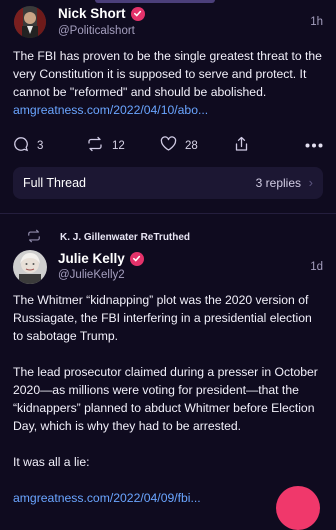 The width and height of the screenshot is (336, 530). Describe the element at coordinates (51, 462) in the screenshot. I see `post-paragraph-3: It was all a lie:` at that location.